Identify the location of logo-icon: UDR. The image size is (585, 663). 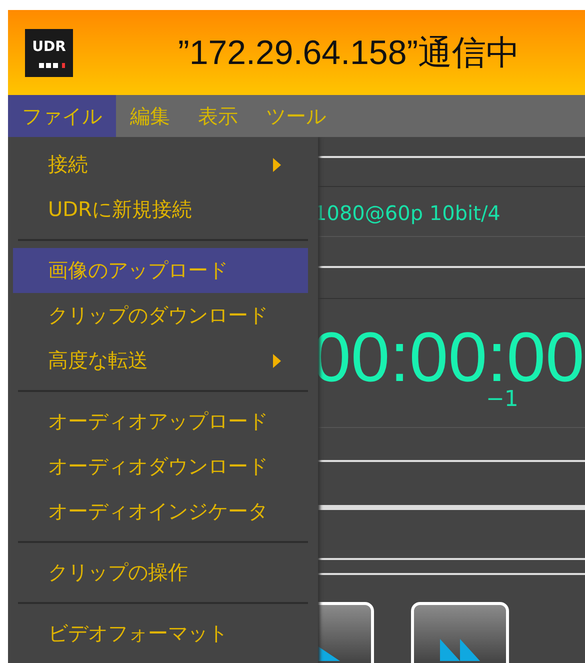
(49, 52).